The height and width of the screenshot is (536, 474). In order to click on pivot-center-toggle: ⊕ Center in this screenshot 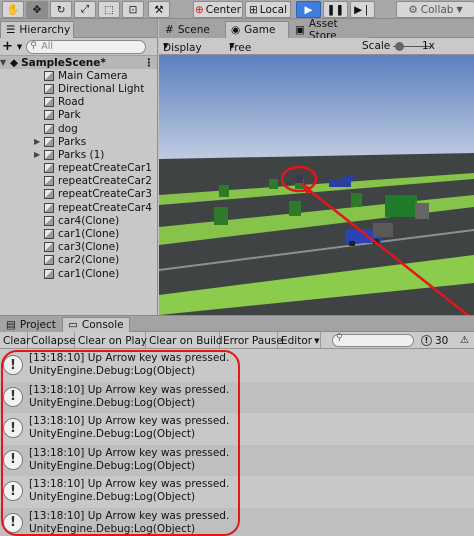, I will do `click(218, 9)`.